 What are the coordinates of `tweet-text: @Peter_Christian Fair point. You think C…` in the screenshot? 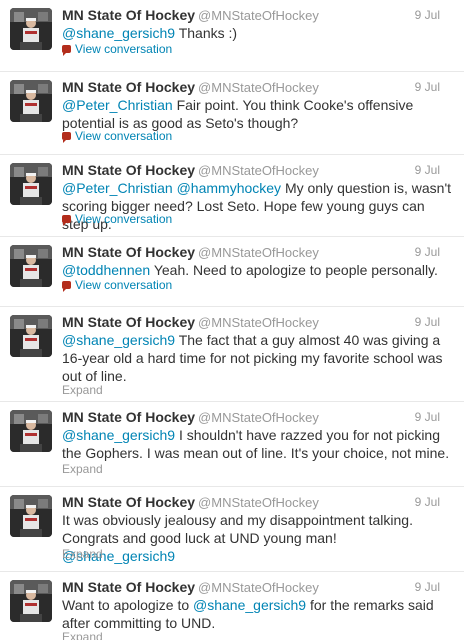 It's located at (257, 114).